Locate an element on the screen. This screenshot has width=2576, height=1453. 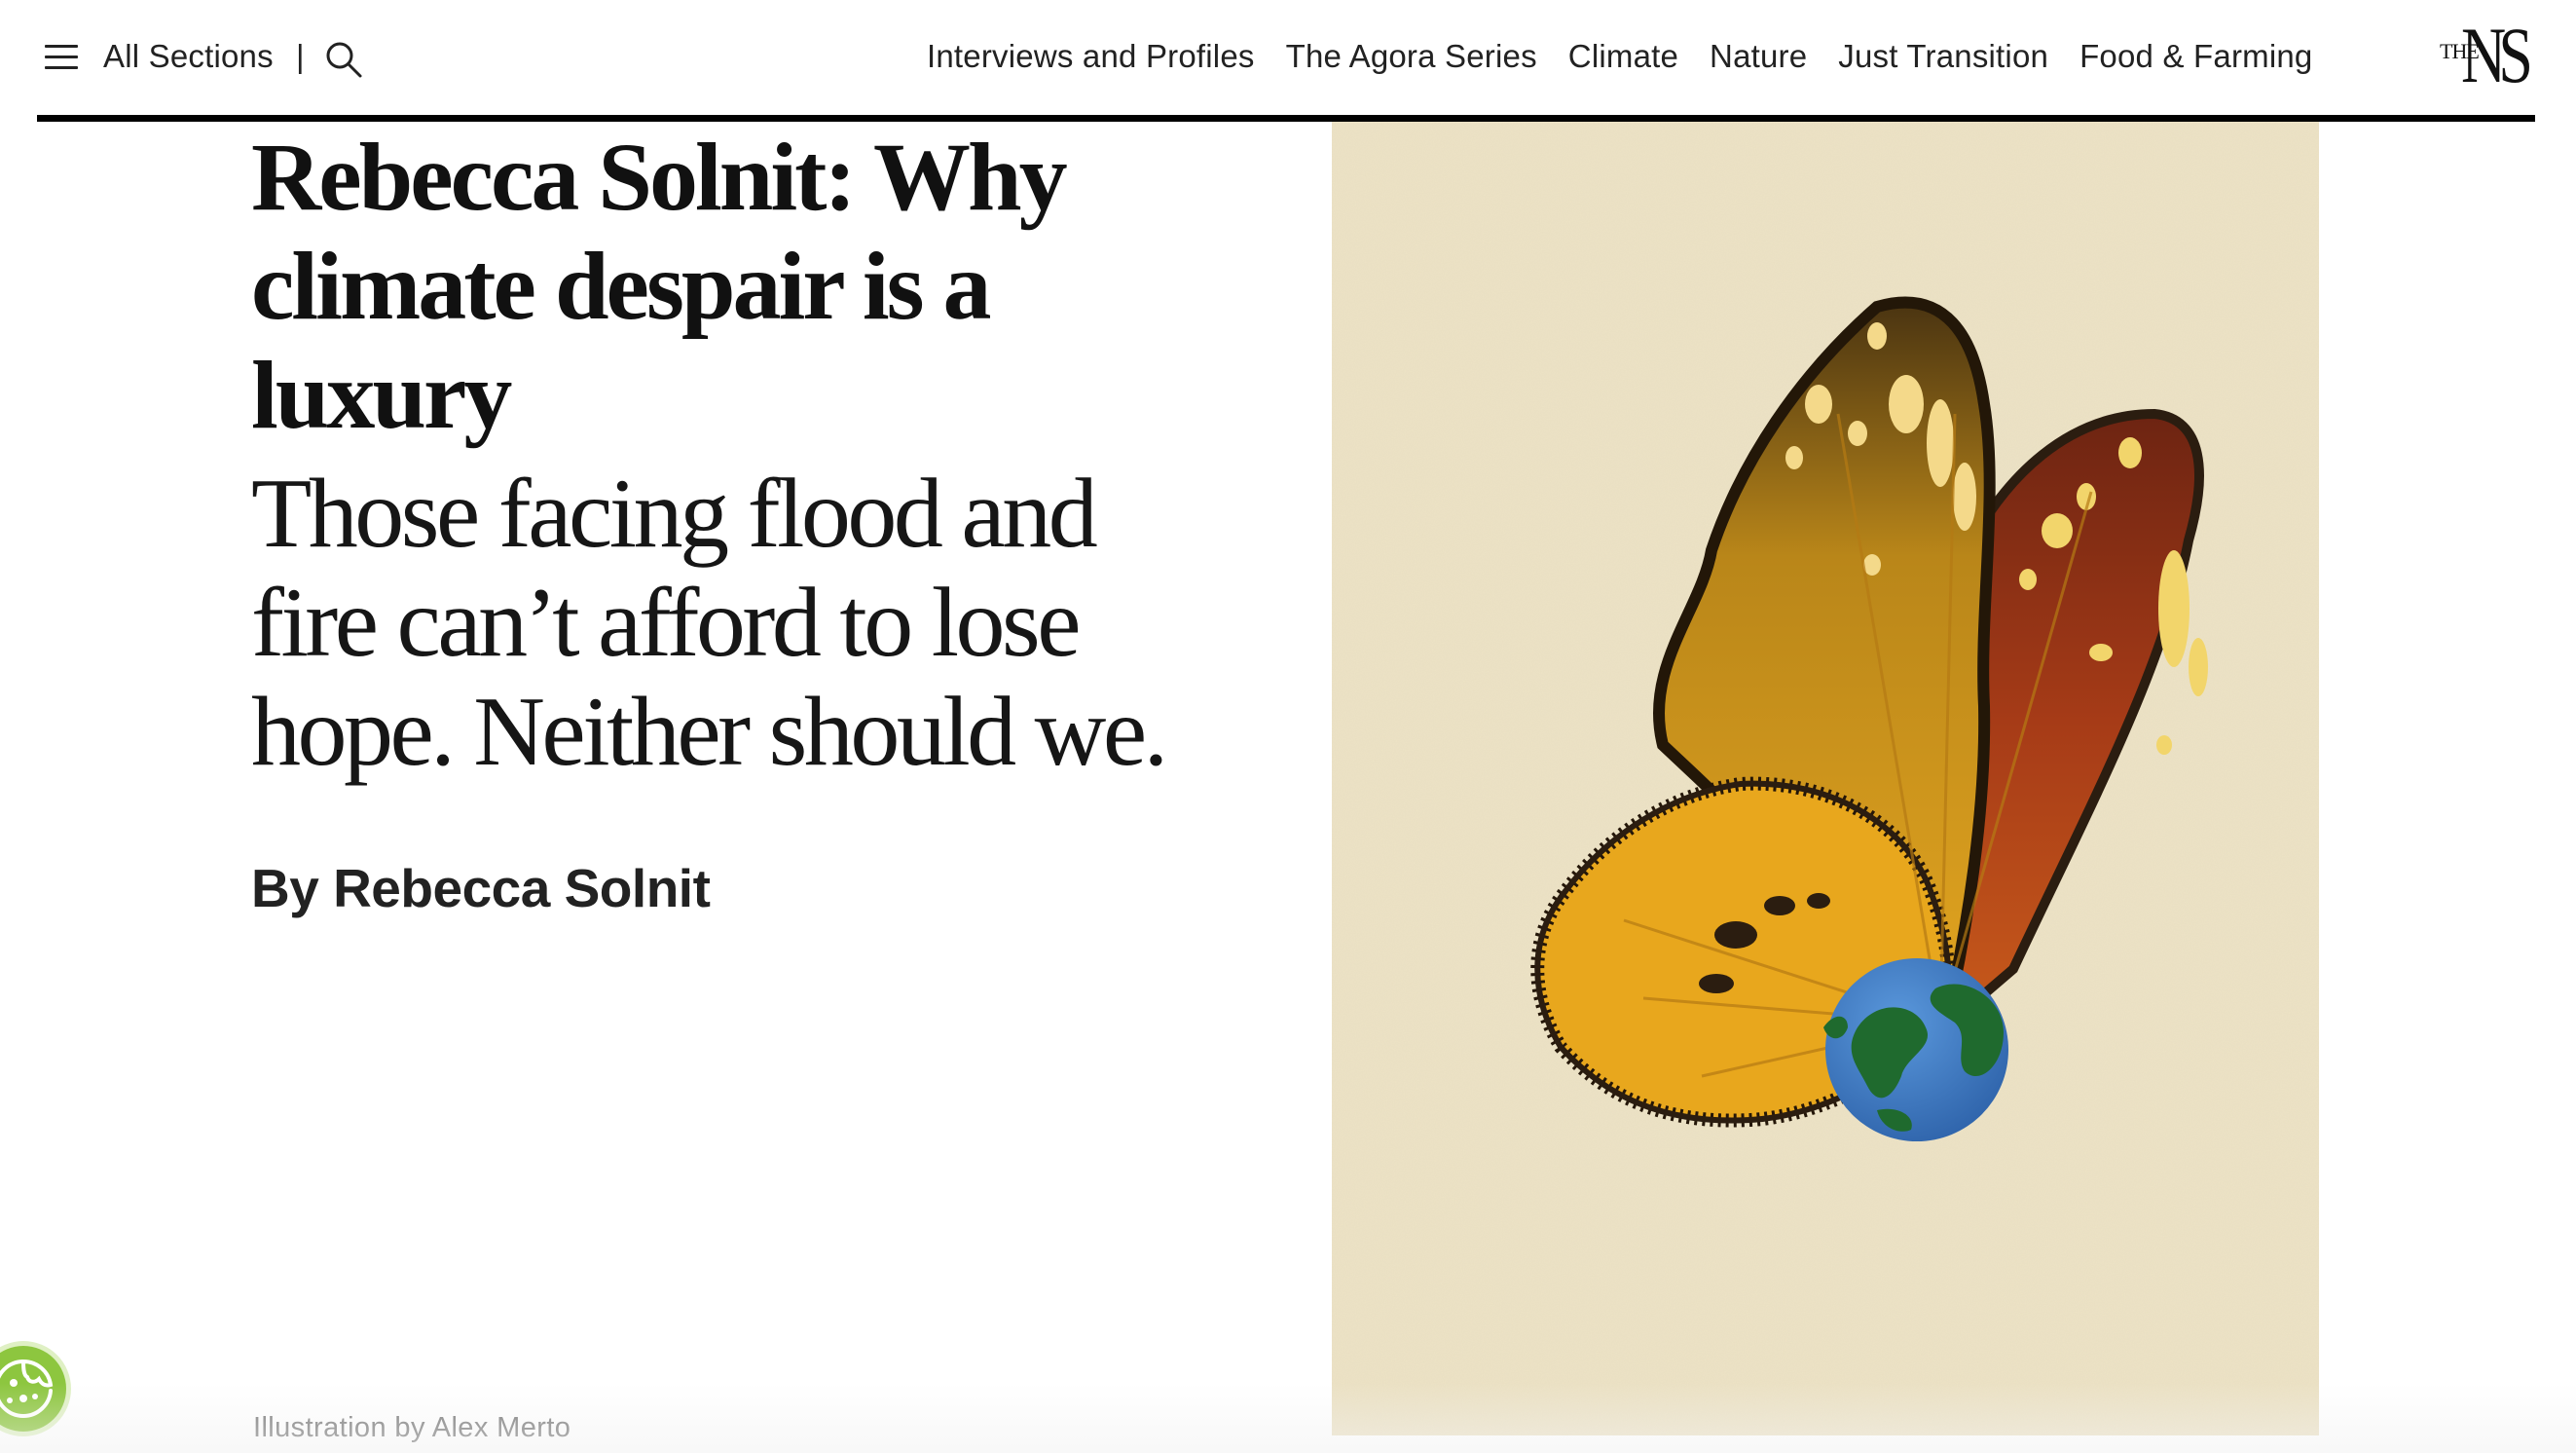
site-logo: THE NS is located at coordinates (2488, 55).